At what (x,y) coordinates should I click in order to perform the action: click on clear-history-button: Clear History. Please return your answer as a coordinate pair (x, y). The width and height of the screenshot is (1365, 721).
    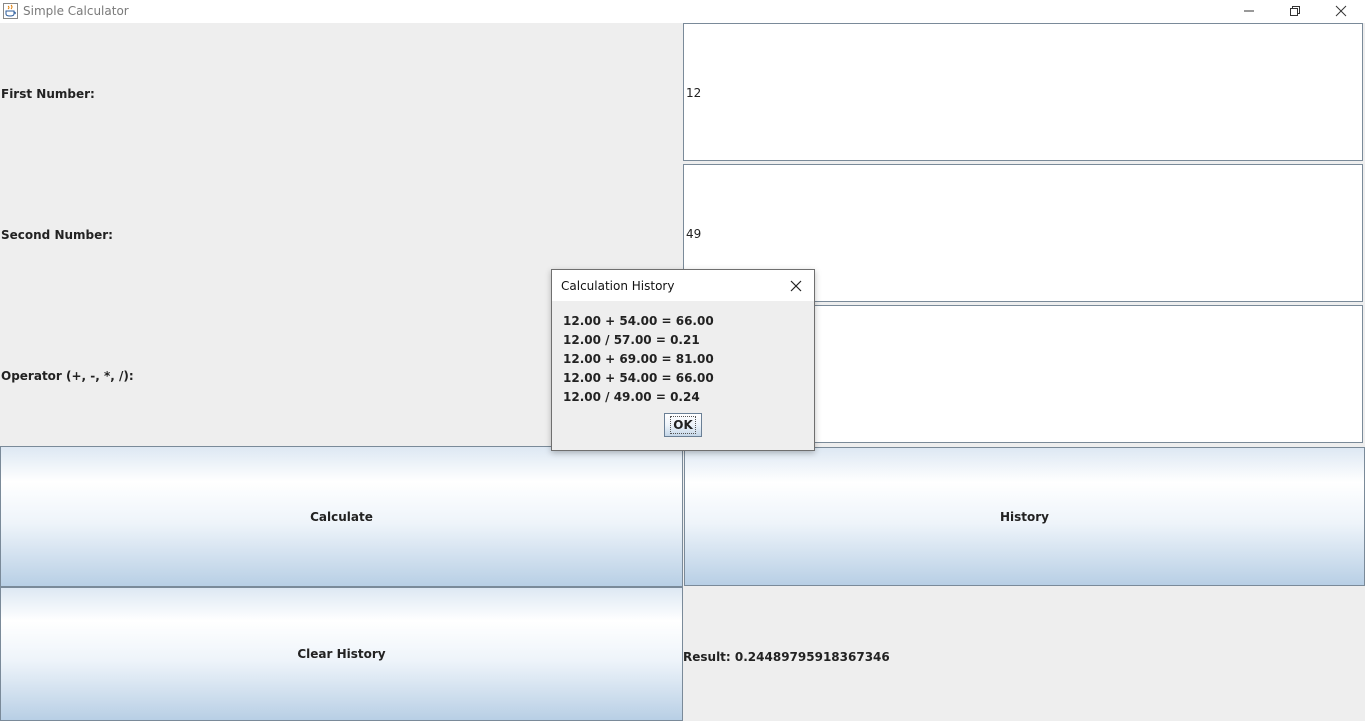
    Looking at the image, I should click on (341, 654).